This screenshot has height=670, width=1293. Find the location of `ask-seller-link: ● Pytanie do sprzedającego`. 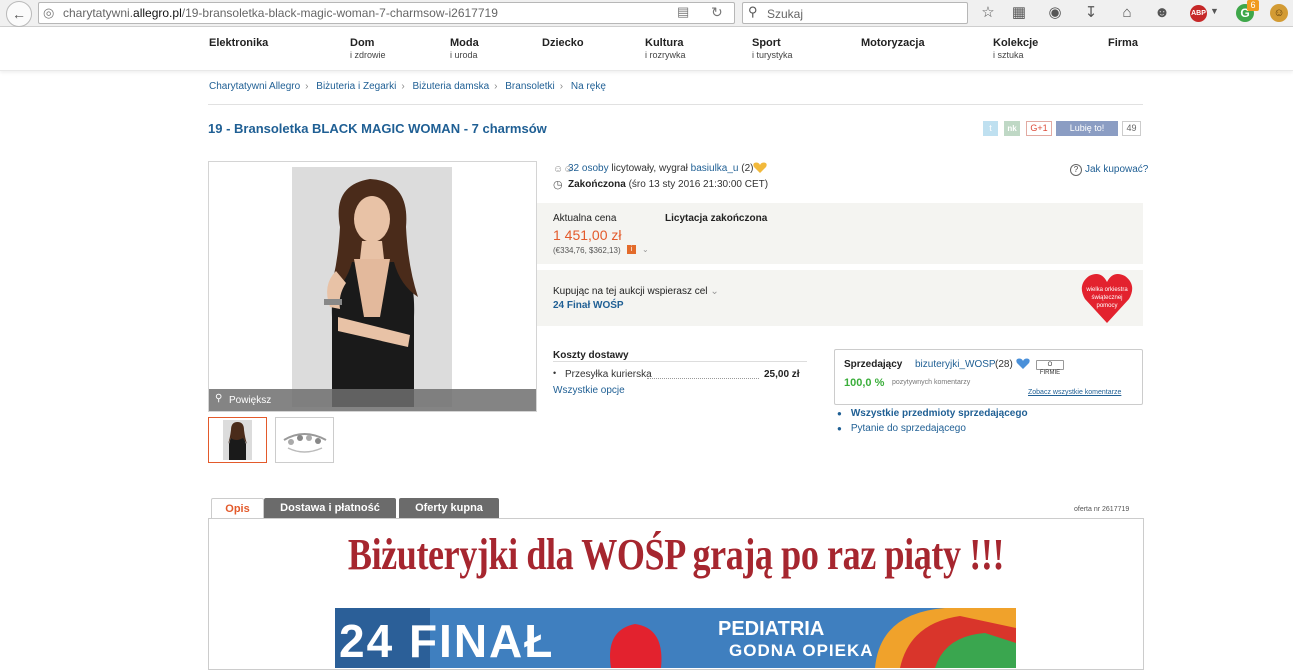

ask-seller-link: ● Pytanie do sprzedającego is located at coordinates (901, 428).